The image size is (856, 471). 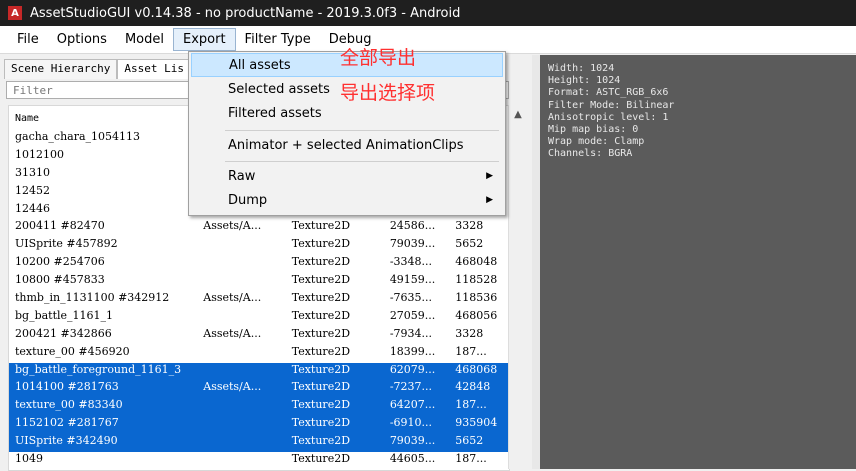 What do you see at coordinates (60, 262) in the screenshot?
I see `table-cell: 10200 #254706` at bounding box center [60, 262].